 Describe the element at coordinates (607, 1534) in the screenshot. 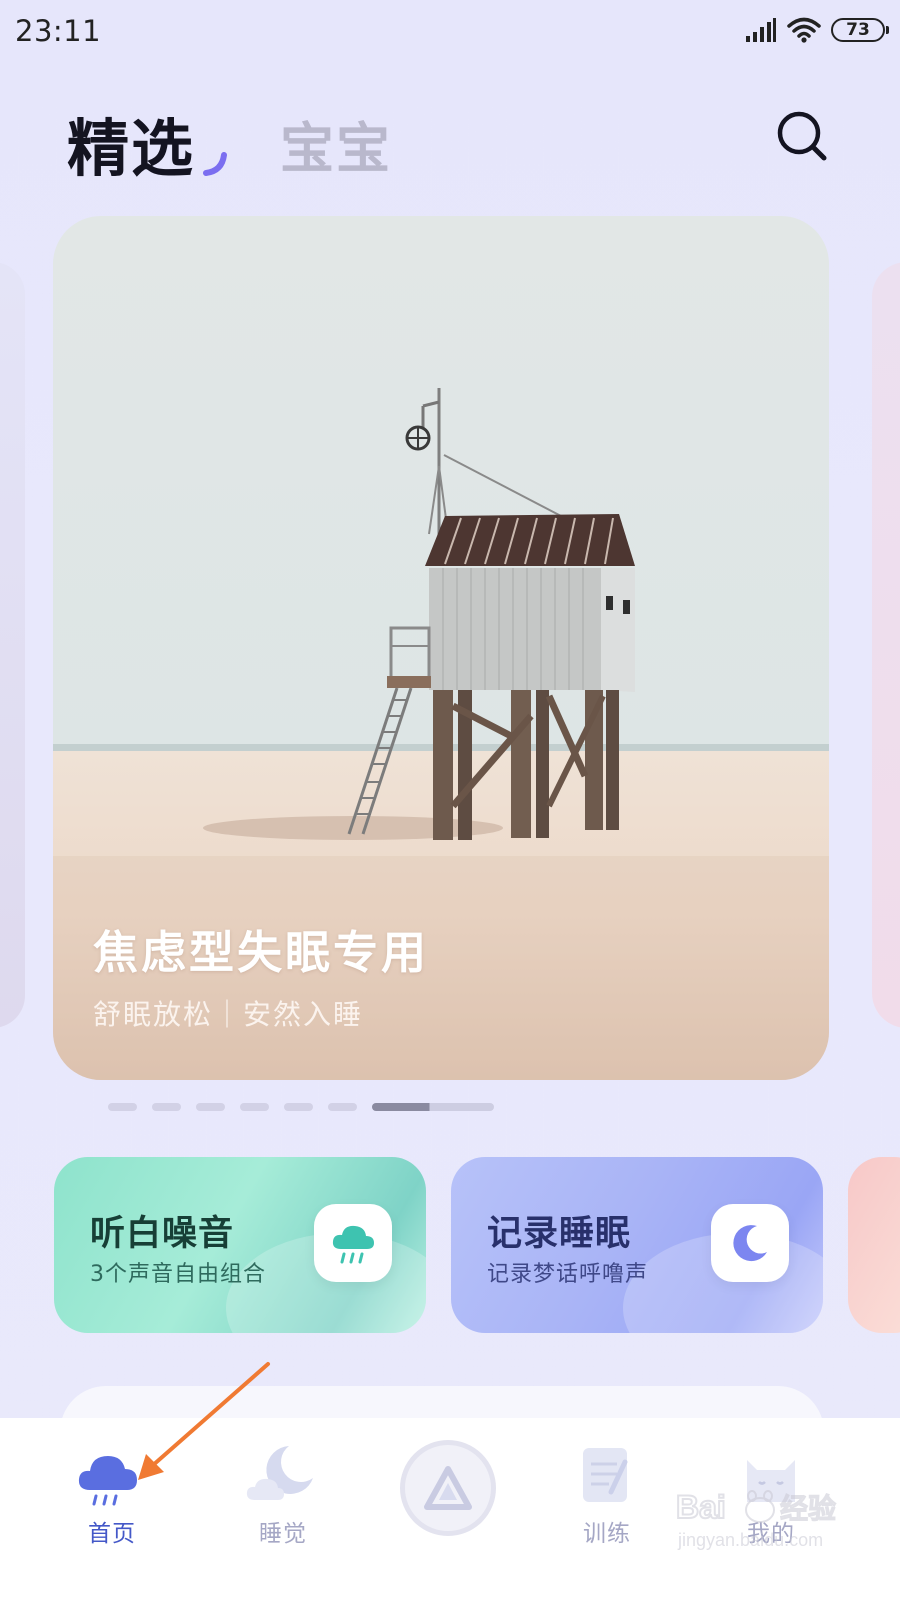

I see `nav-training-label: 训练` at that location.